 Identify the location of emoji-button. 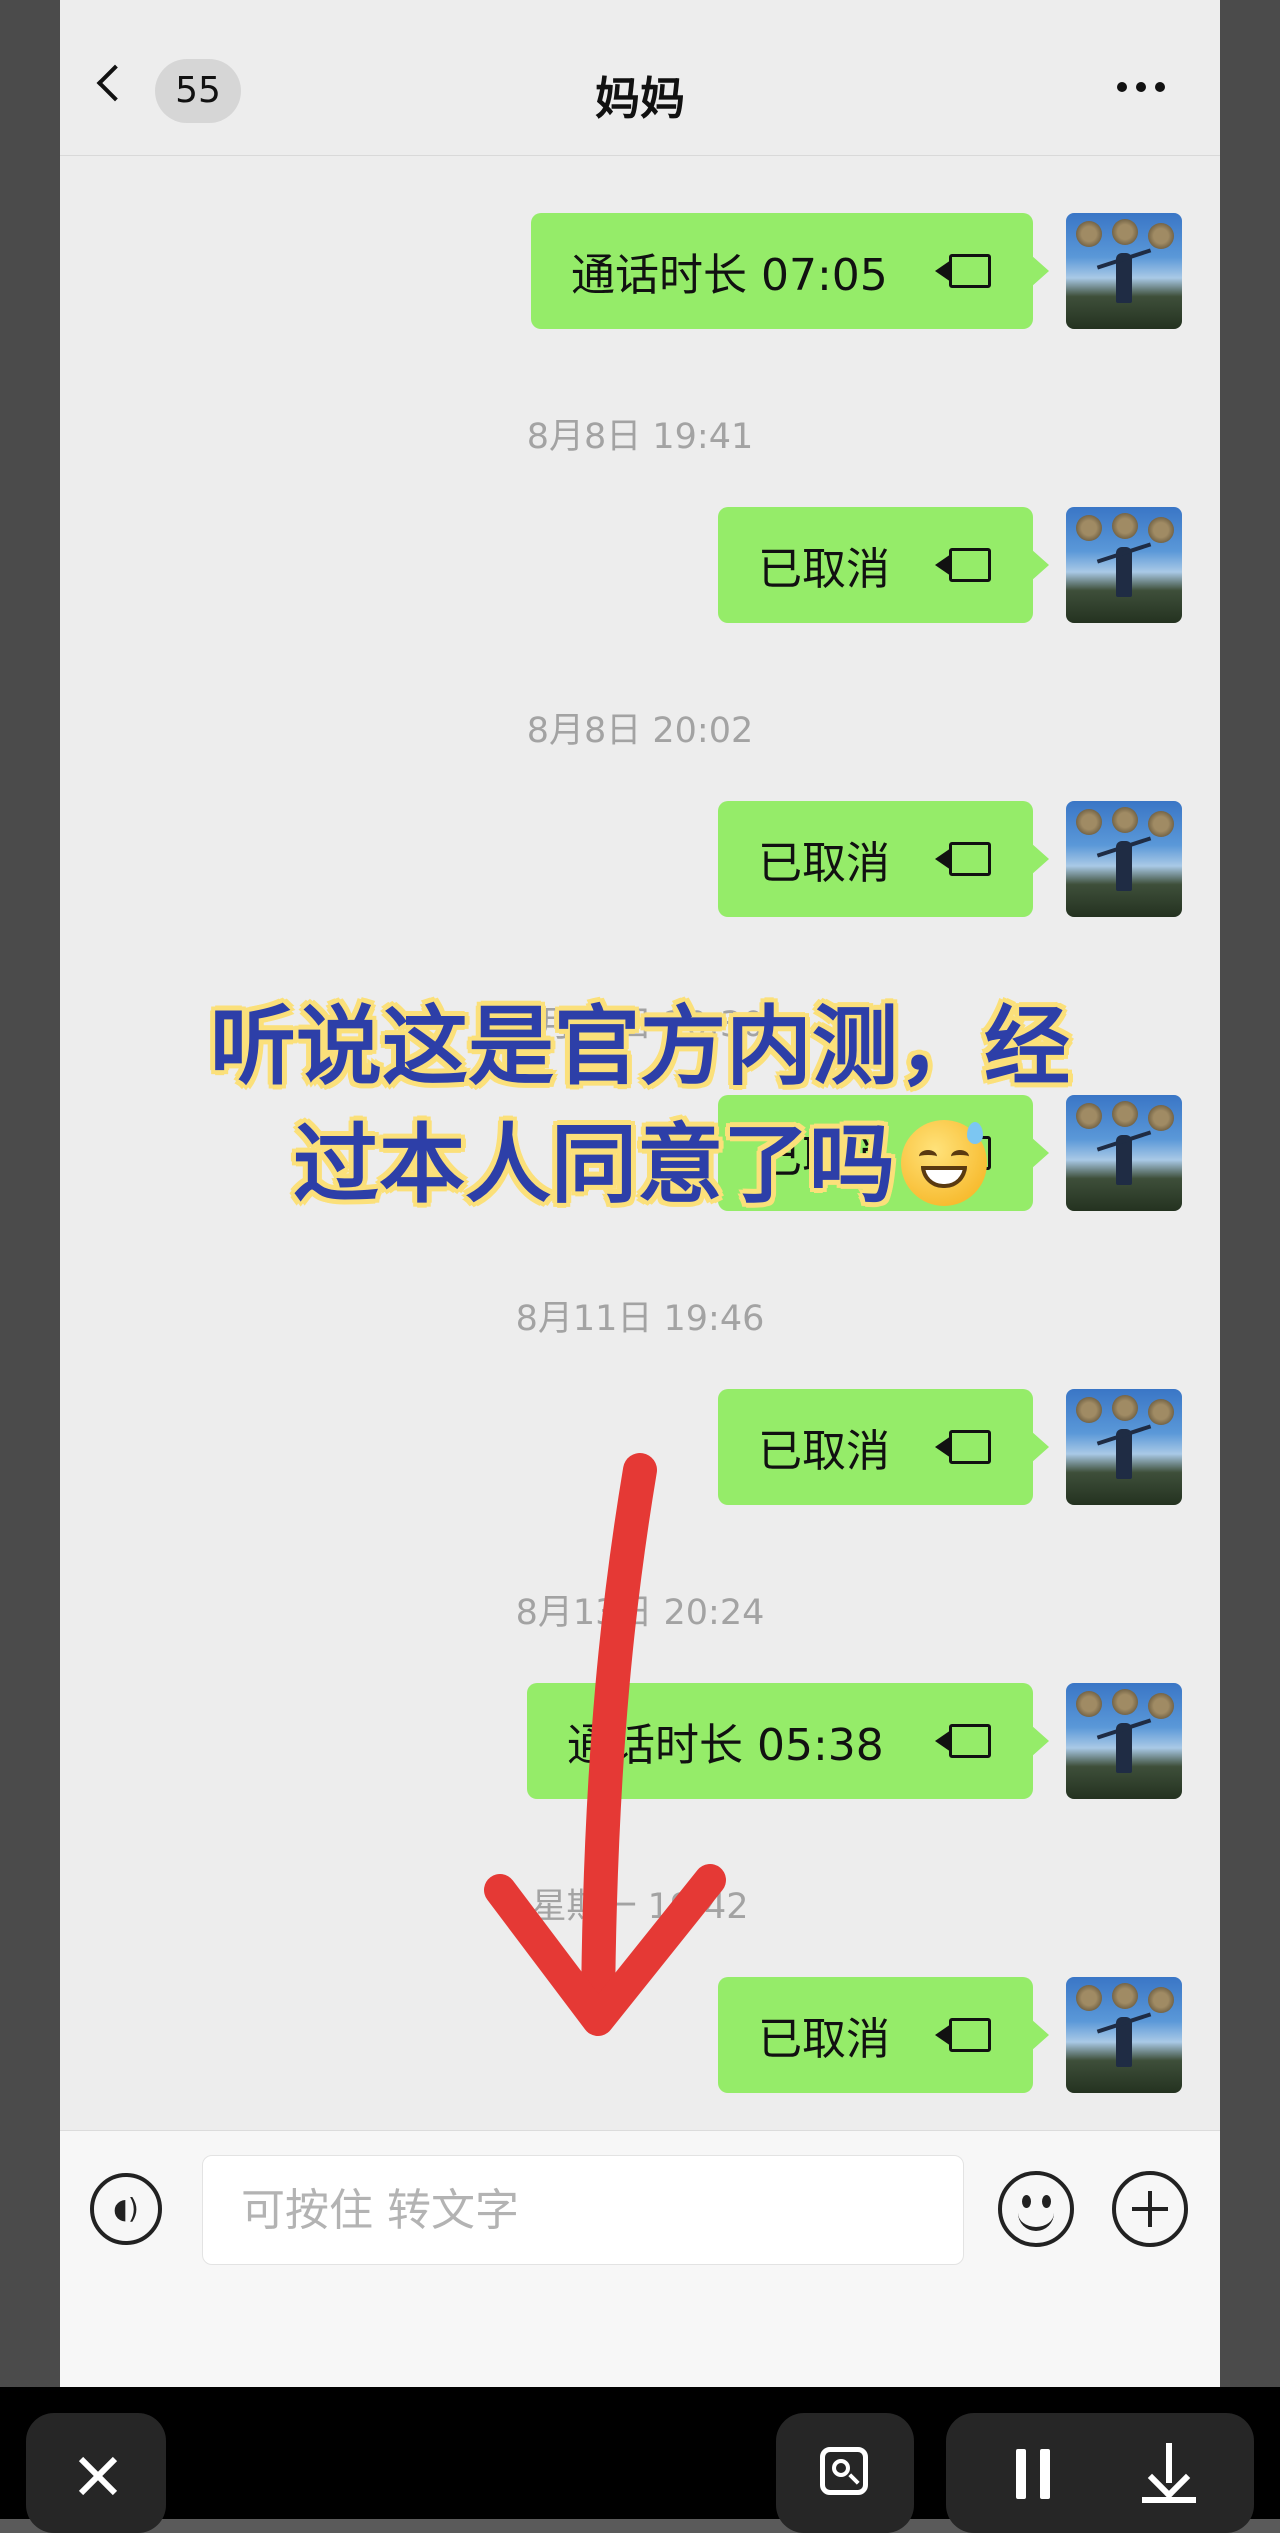
(1036, 2209).